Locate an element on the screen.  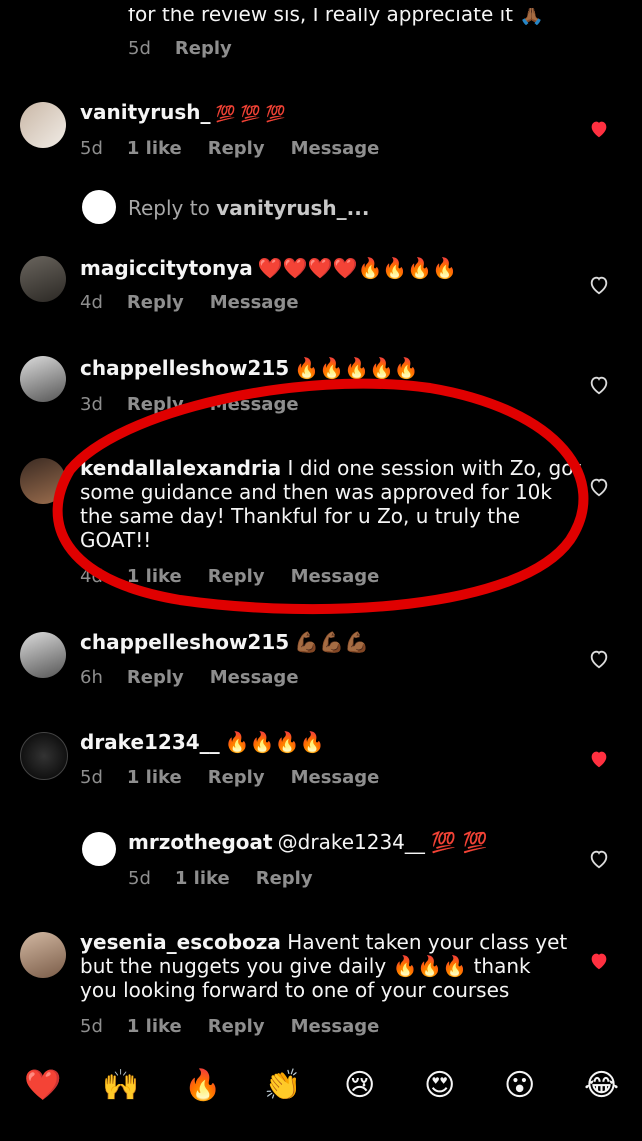
emoji-raised-hands-button: 🙌 is located at coordinates (120, 1085).